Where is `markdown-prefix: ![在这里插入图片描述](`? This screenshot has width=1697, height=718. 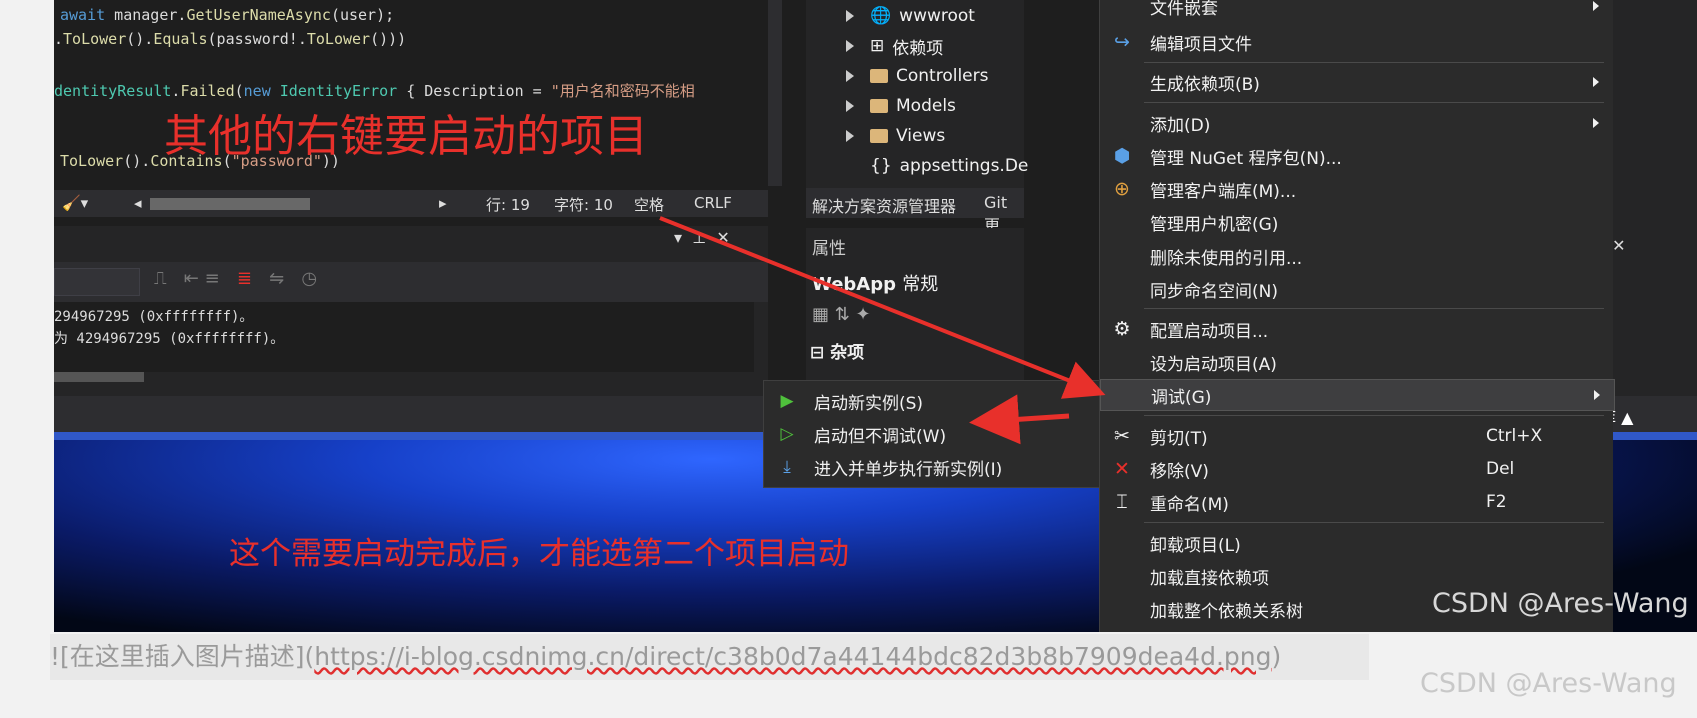
markdown-prefix: ![在这里插入图片描述]( is located at coordinates (182, 656).